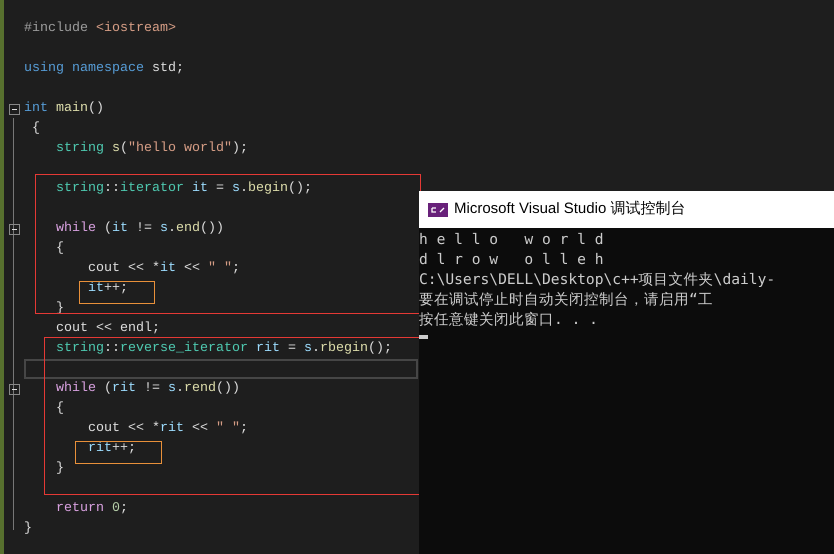 The height and width of the screenshot is (554, 834). Describe the element at coordinates (168, 429) in the screenshot. I see `code-line: cout << *rit << " ";` at that location.